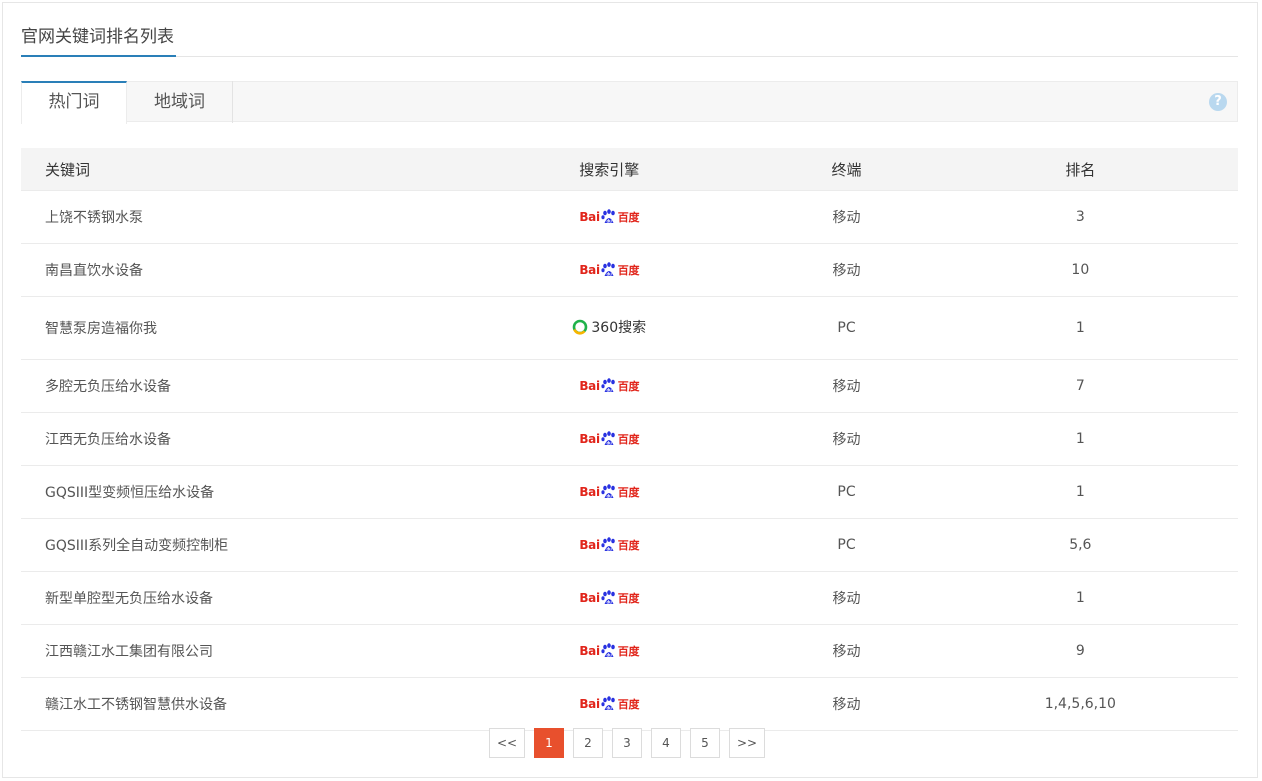 The image size is (1262, 781). I want to click on keyword-cell: 南昌直饮水设备, so click(235, 270).